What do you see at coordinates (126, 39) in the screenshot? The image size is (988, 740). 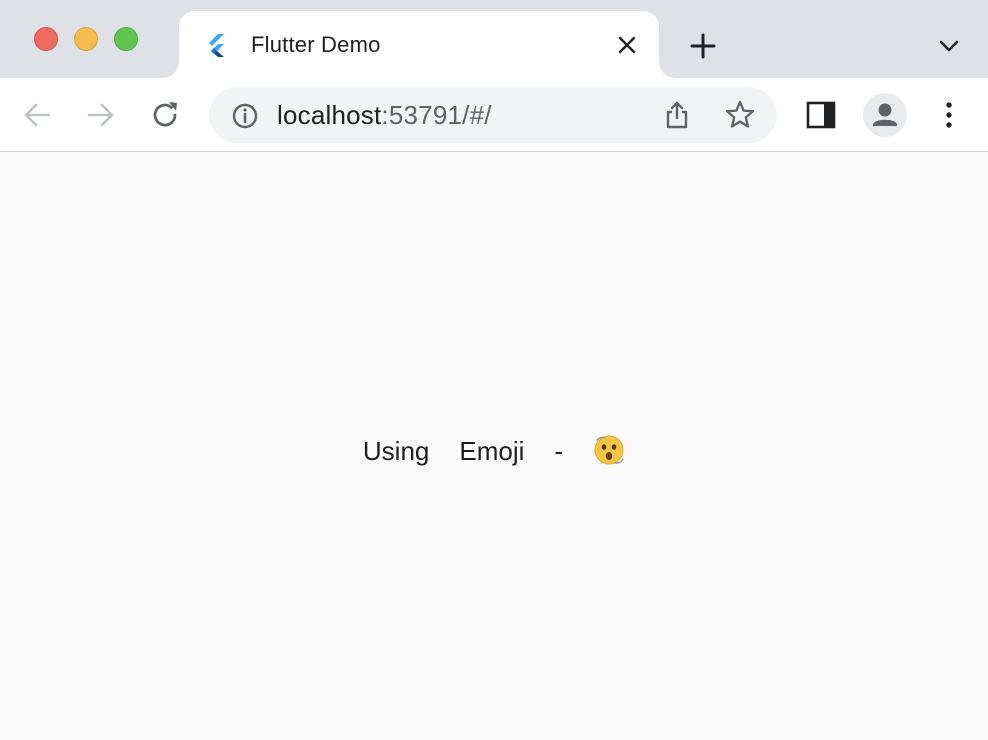 I see `maximize-window-button` at bounding box center [126, 39].